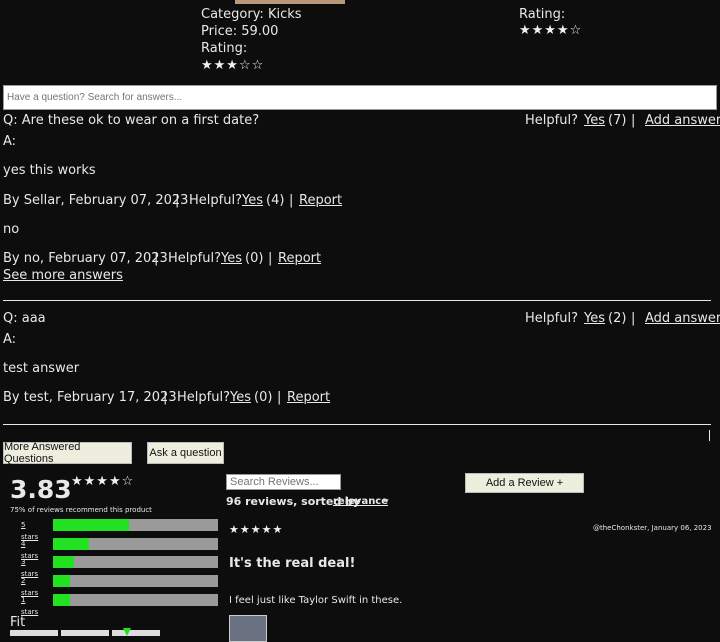 The height and width of the screenshot is (642, 720). Describe the element at coordinates (18, 622) in the screenshot. I see `fit-label: Fit` at that location.